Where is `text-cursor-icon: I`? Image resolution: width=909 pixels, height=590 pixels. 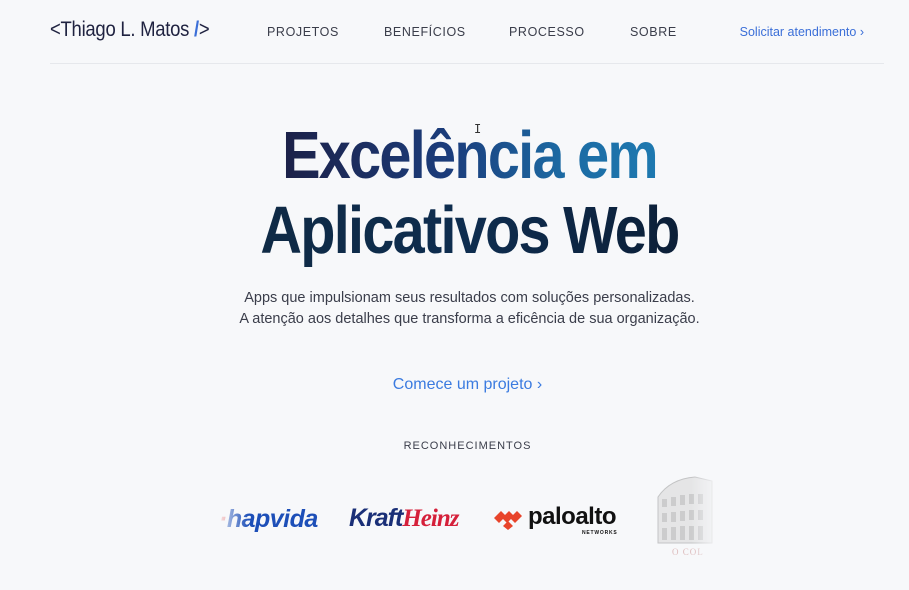 text-cursor-icon: I is located at coordinates (478, 129).